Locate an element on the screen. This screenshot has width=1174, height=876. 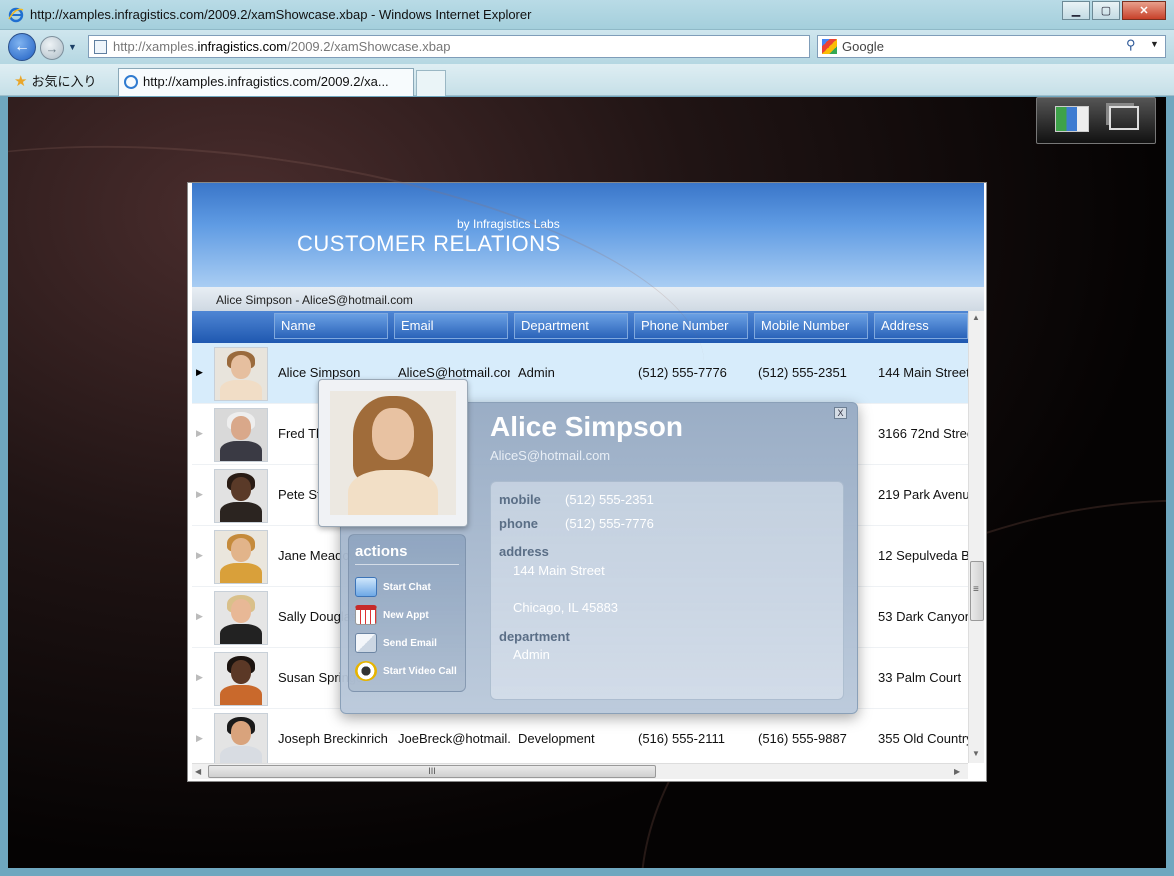
scroll-down-icon: ▼ is located at coordinates (976, 753).